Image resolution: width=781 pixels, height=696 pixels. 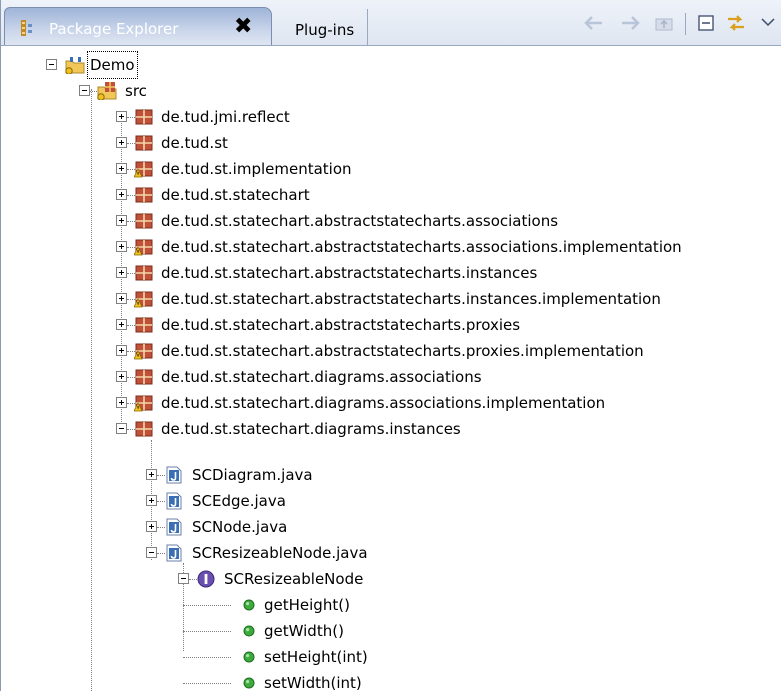 What do you see at coordinates (681, 23) in the screenshot?
I see `view-toolbar` at bounding box center [681, 23].